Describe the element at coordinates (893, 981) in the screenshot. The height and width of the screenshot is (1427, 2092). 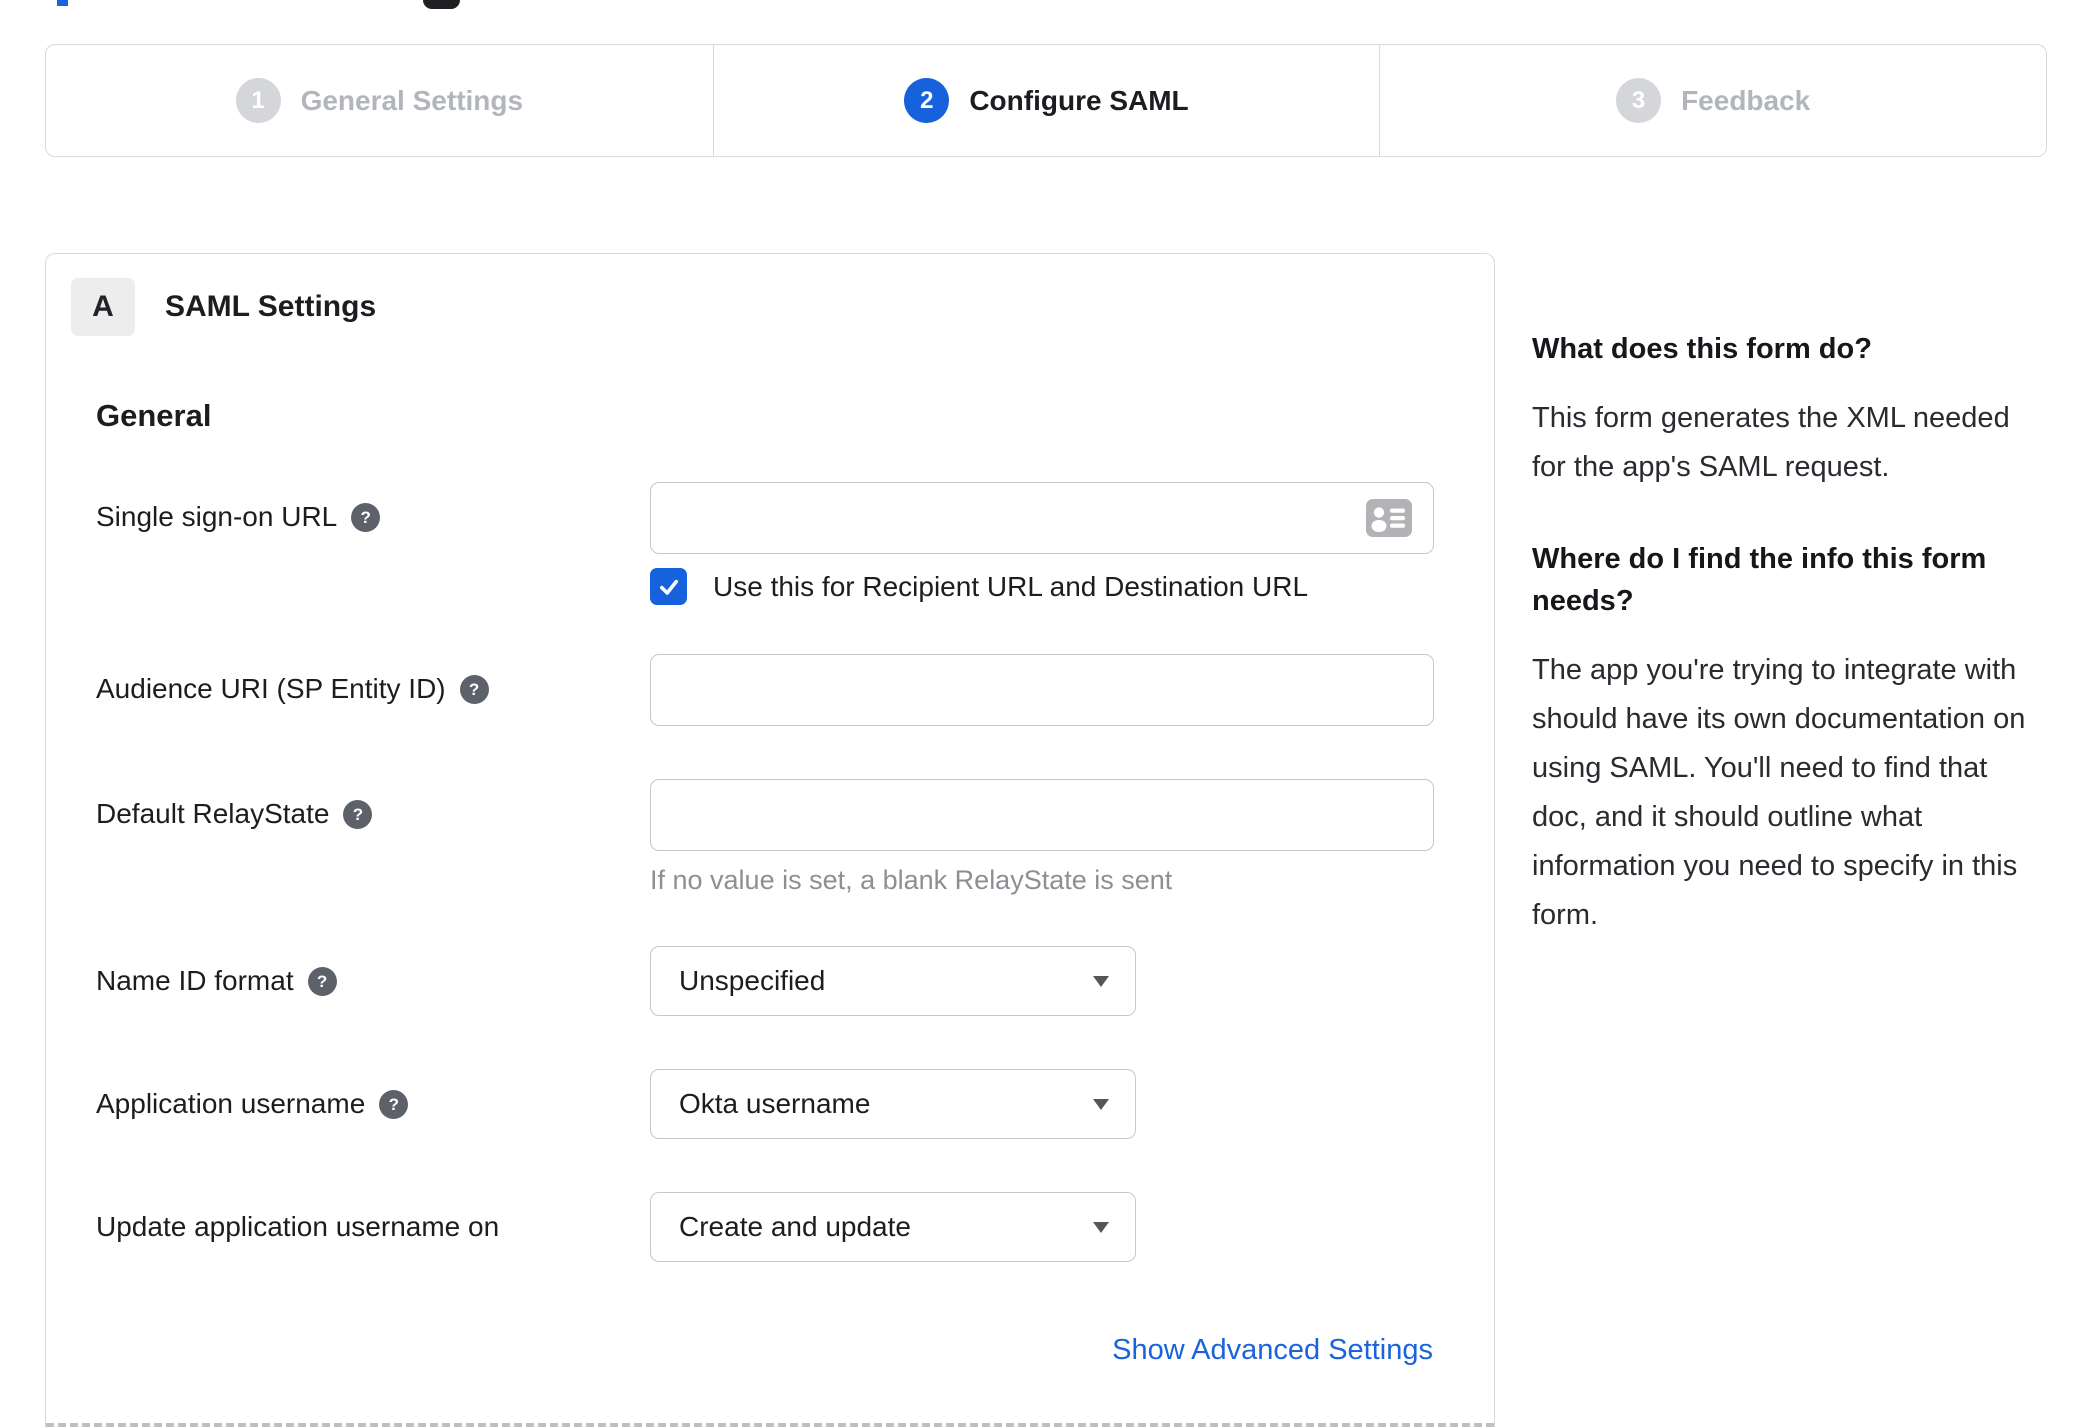
I see `name-id-format-select: Unspecified` at that location.